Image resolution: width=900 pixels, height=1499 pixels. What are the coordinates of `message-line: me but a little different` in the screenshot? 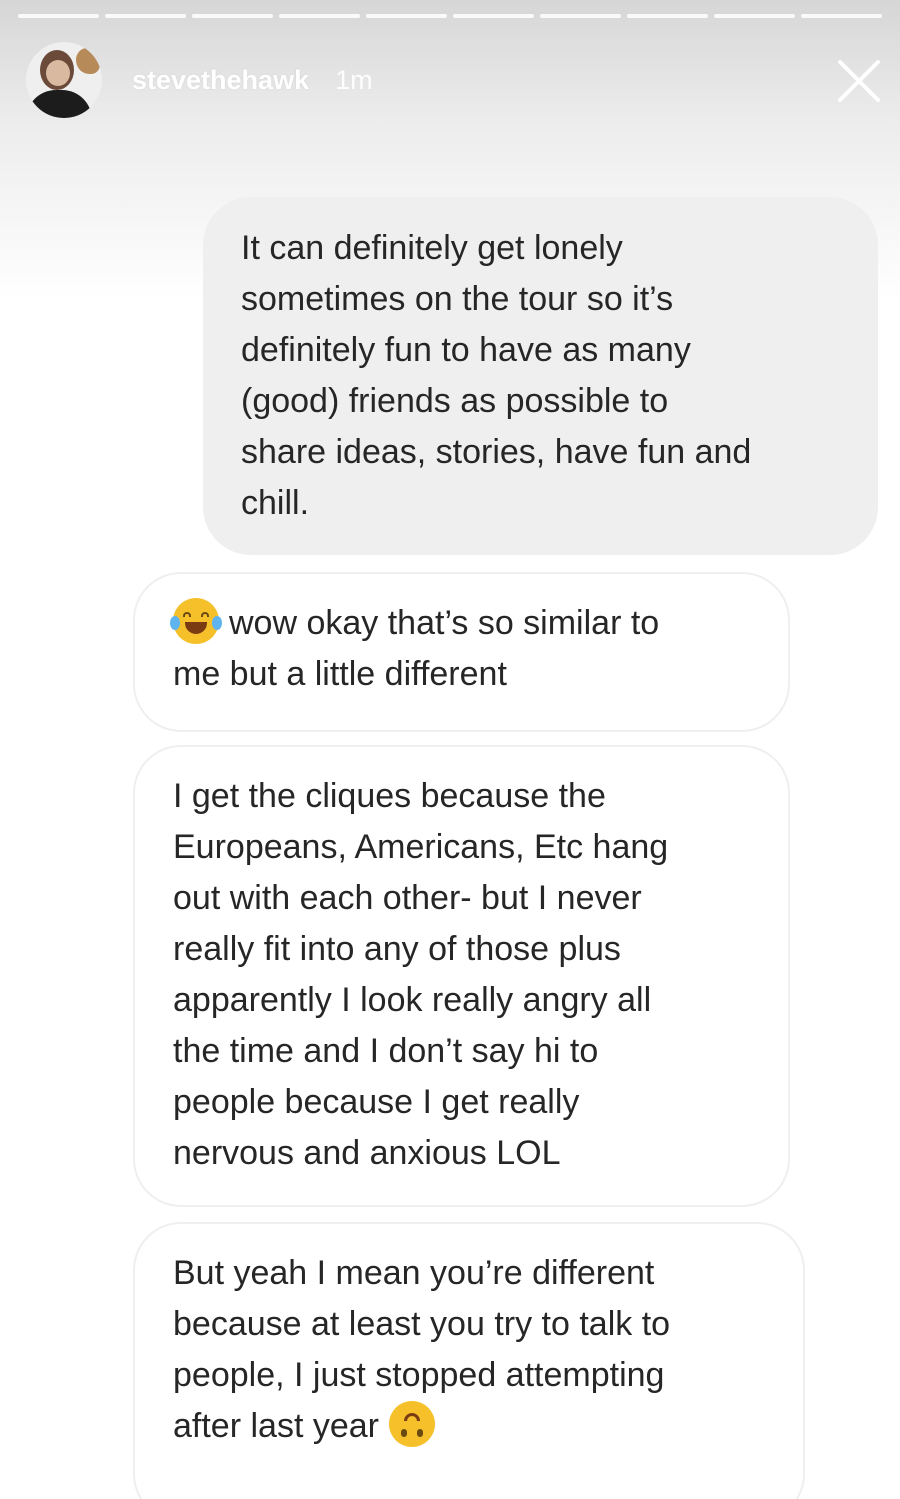 It's located at (340, 674).